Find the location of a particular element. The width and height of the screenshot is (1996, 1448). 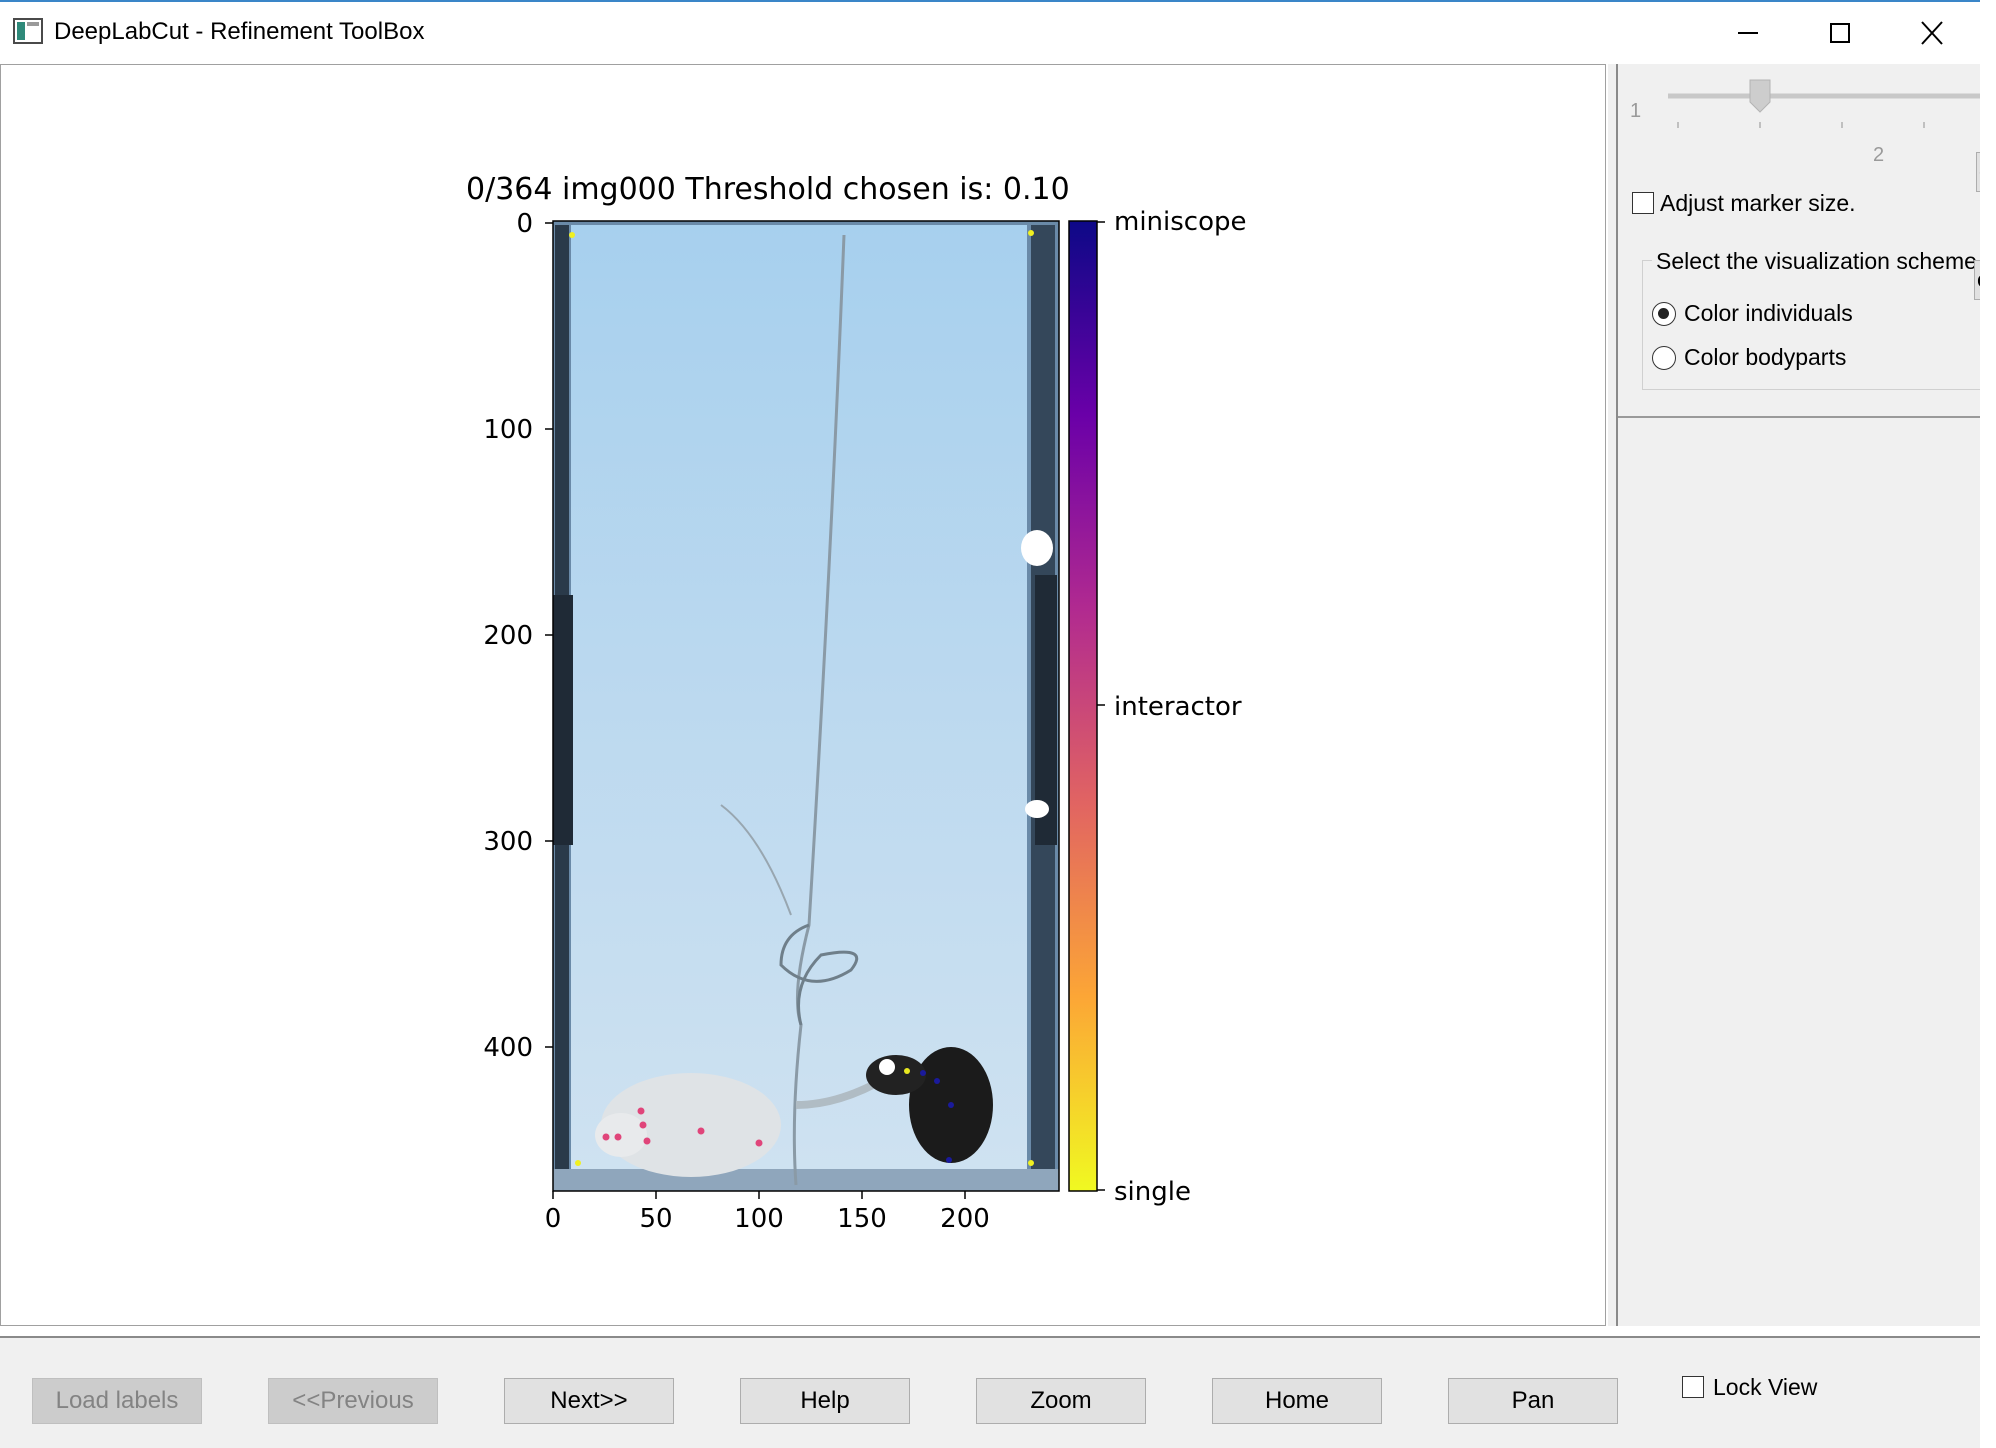

y-tick-label: 400 is located at coordinates (508, 1048).